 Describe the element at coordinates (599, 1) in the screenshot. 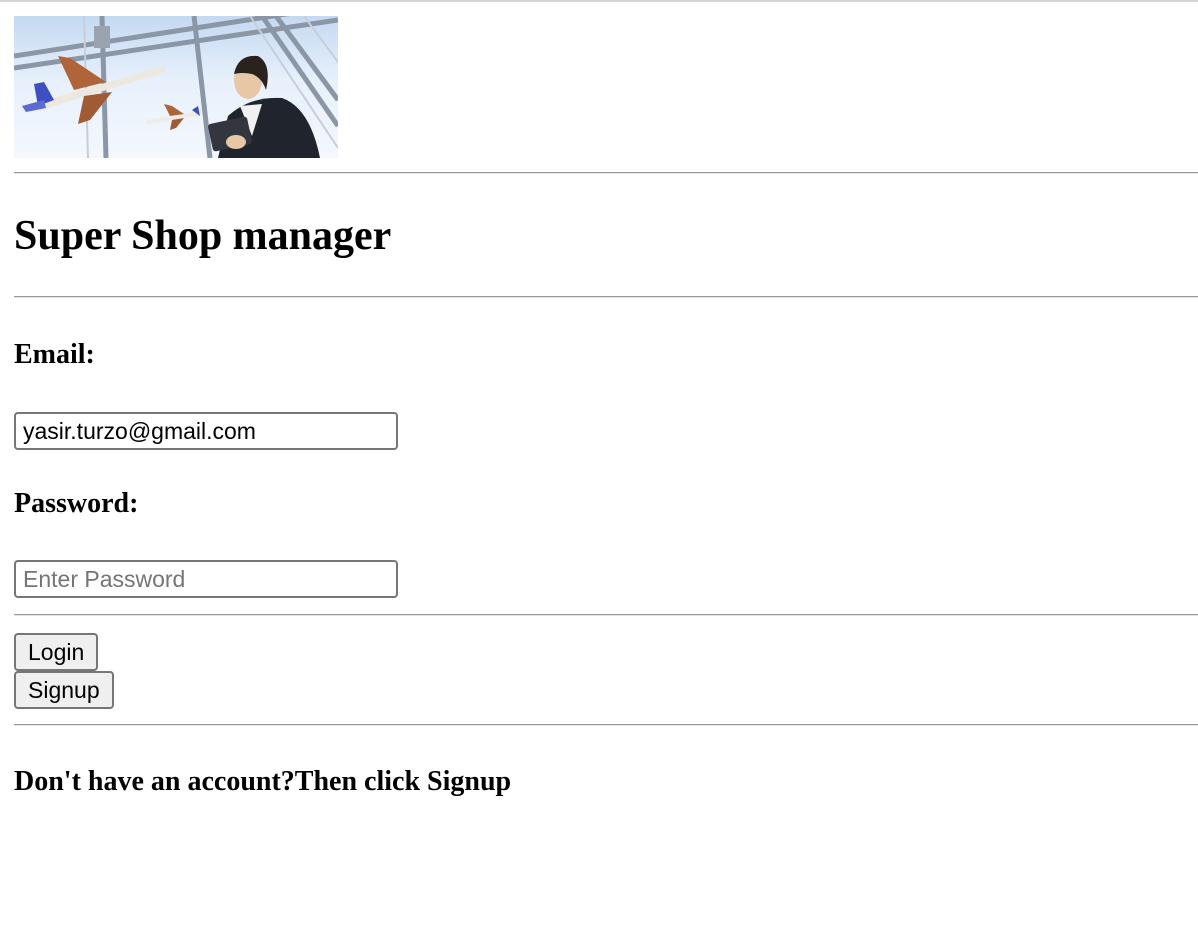

I see `window-top-border` at that location.